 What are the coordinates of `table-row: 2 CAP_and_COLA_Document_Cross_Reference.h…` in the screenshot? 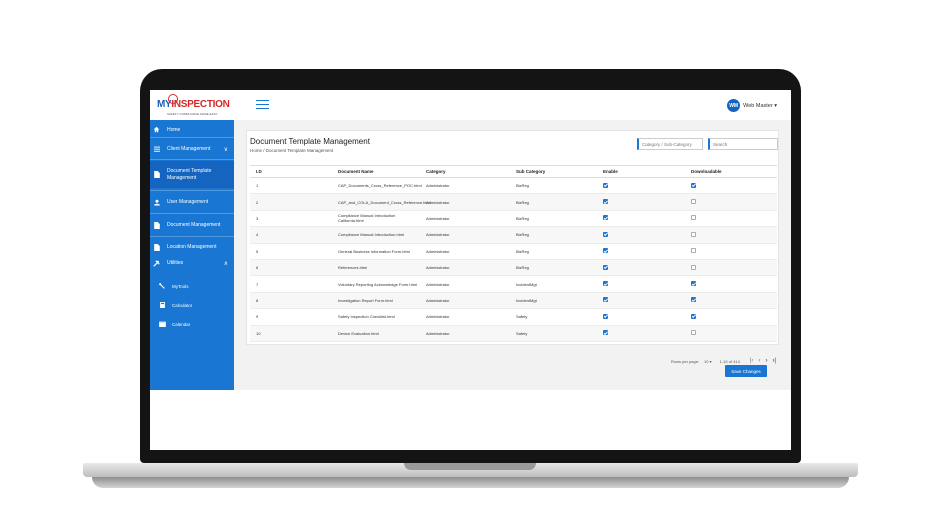 It's located at (513, 202).